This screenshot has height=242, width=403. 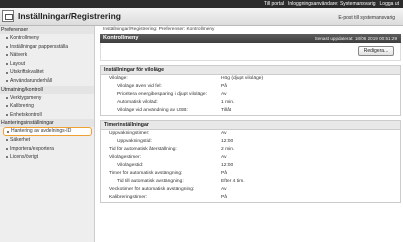 I want to click on setting-value: Efter 4 tim., so click(x=233, y=181).